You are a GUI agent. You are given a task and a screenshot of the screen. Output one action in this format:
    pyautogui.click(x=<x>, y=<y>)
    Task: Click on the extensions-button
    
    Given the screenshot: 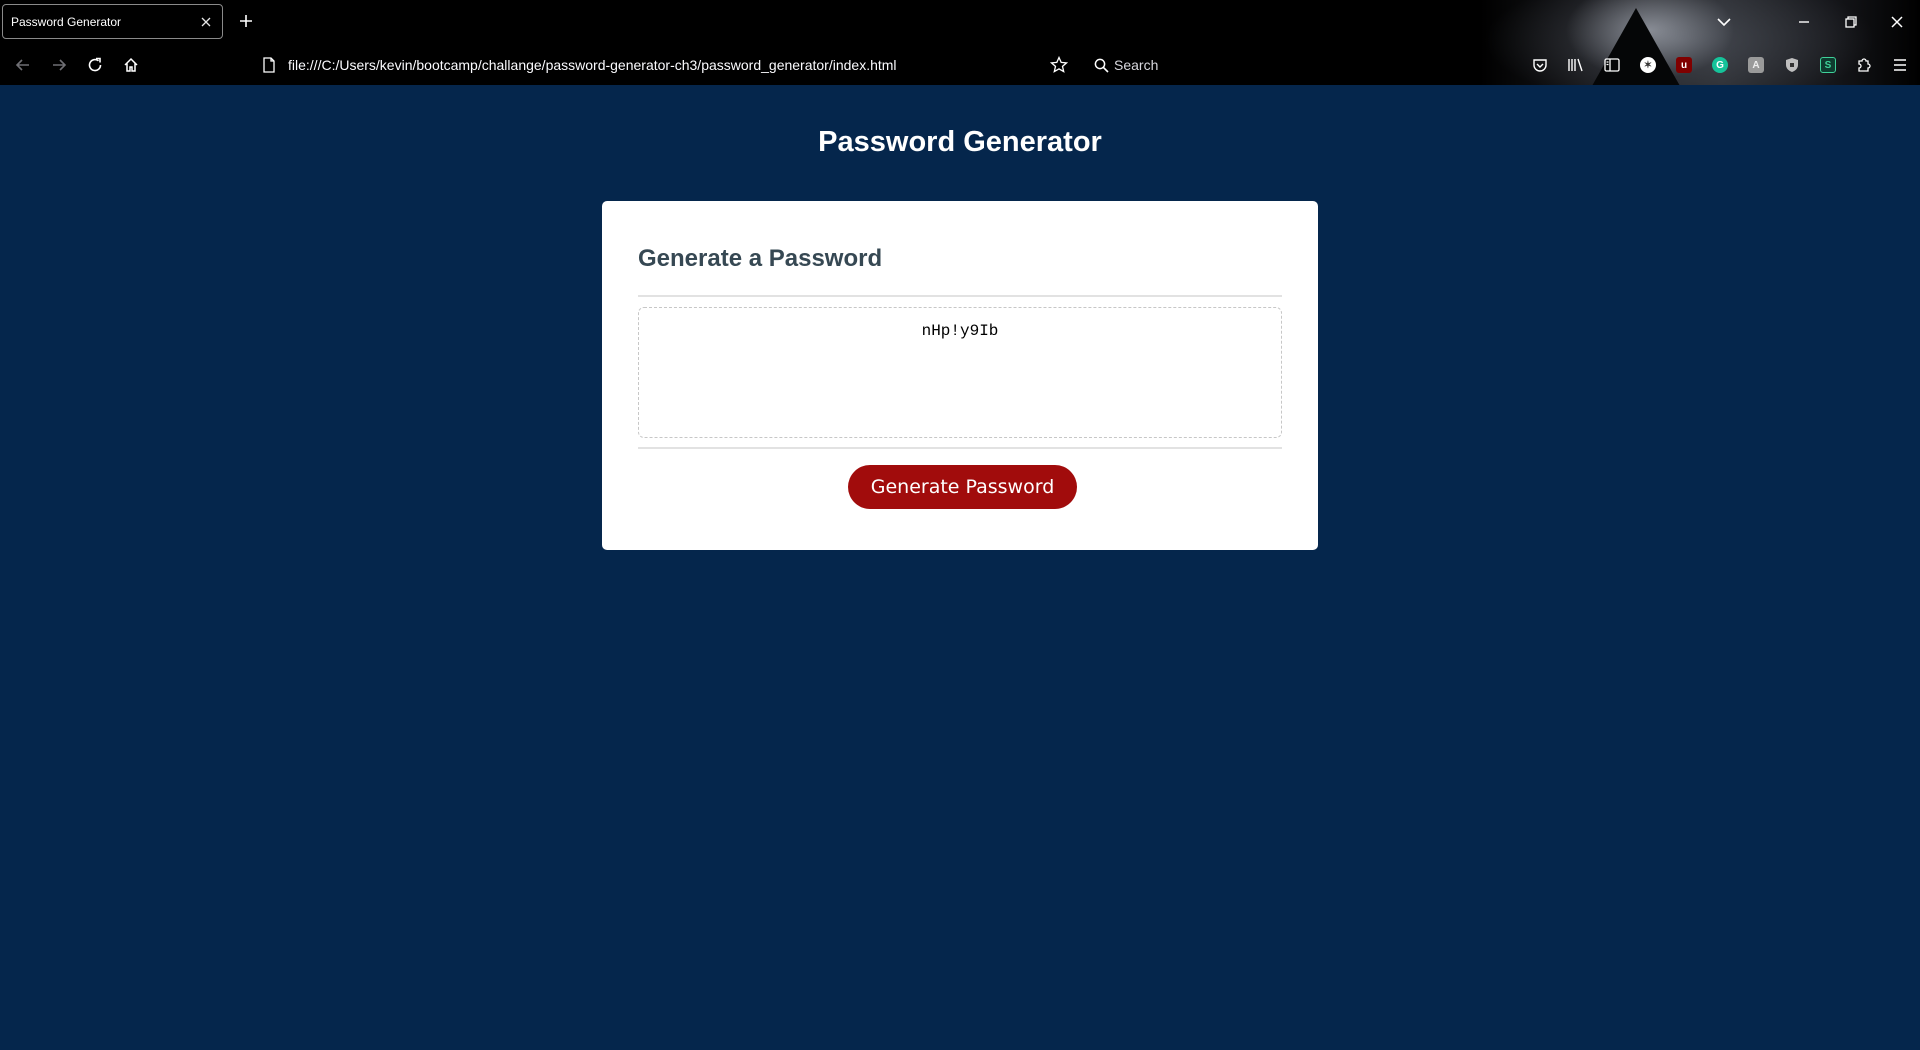 What is the action you would take?
    pyautogui.click(x=1864, y=65)
    